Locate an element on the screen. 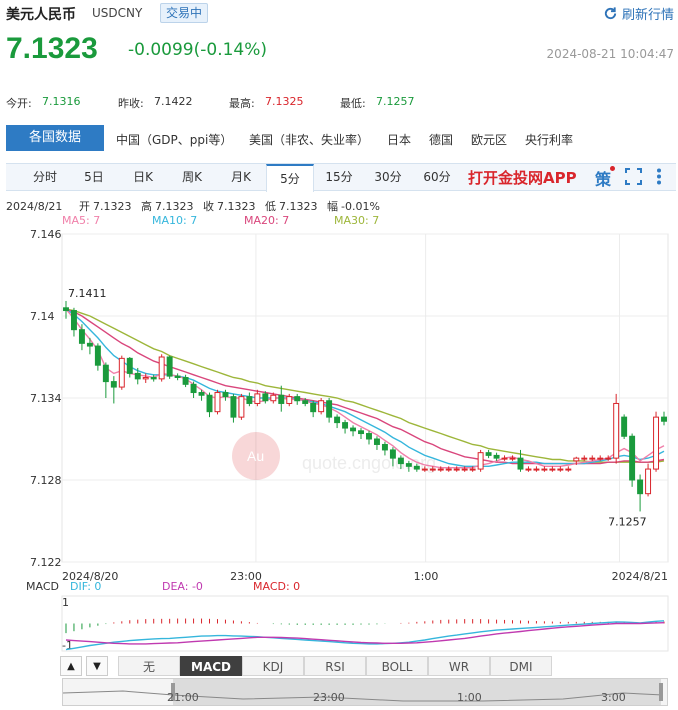  refresh-button: 刷新行情 is located at coordinates (638, 13).